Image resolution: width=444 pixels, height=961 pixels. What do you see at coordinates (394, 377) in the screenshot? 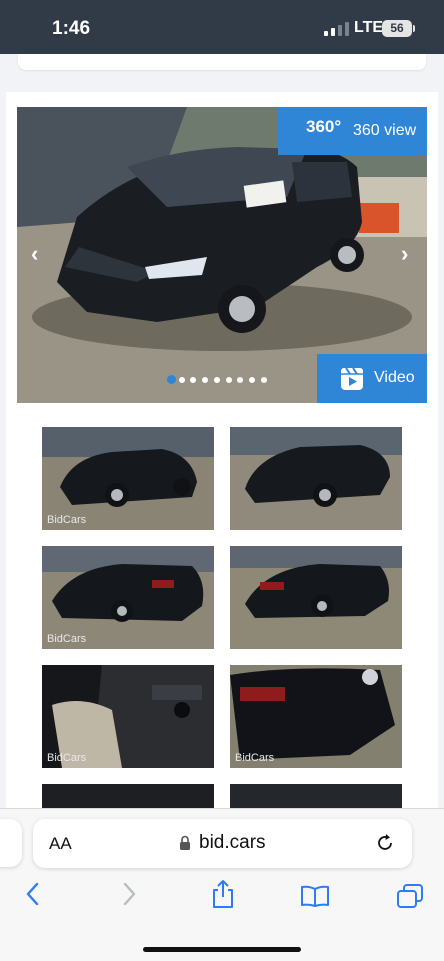
I see `video-label: Video` at bounding box center [394, 377].